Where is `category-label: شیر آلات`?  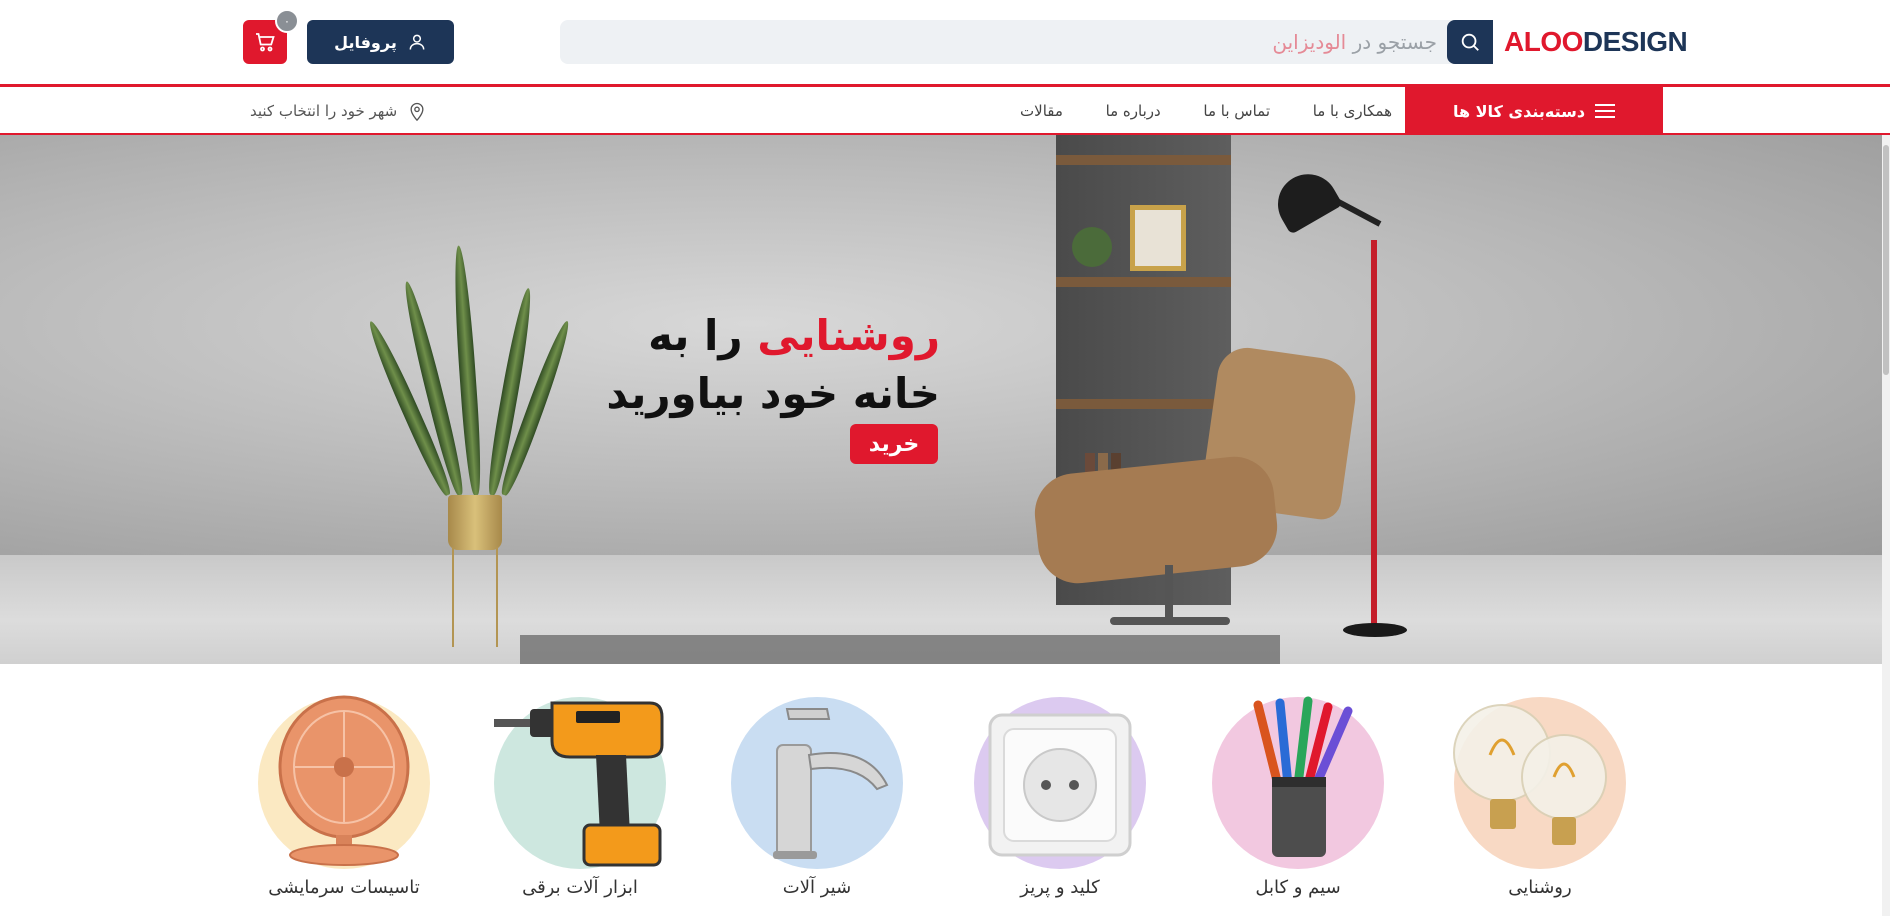
category-label: شیر آلات is located at coordinates (817, 887).